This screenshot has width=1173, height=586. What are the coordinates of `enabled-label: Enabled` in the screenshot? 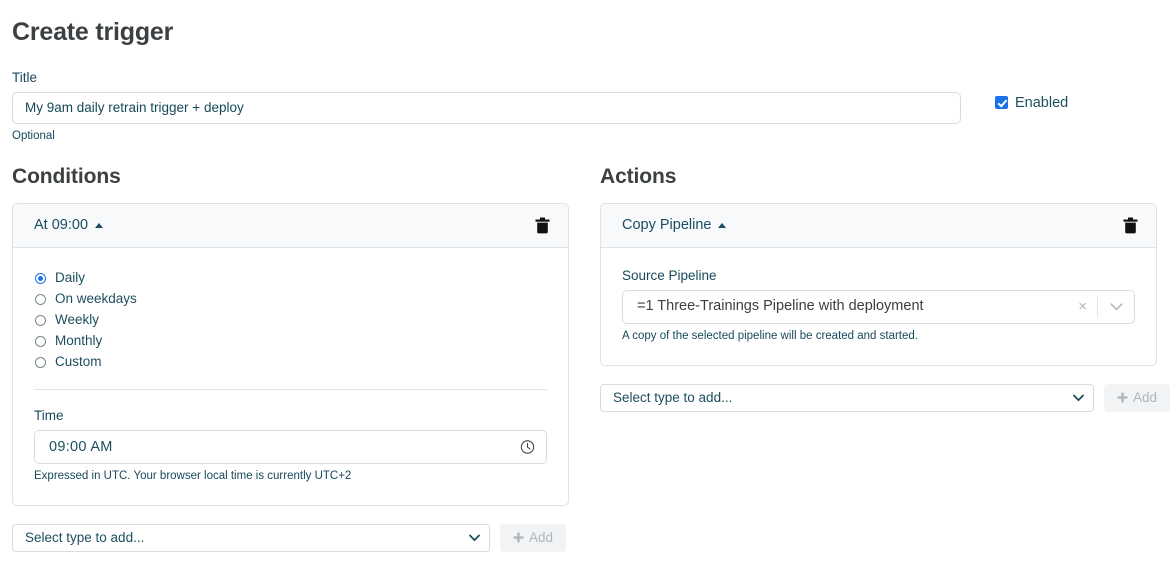 It's located at (1042, 102).